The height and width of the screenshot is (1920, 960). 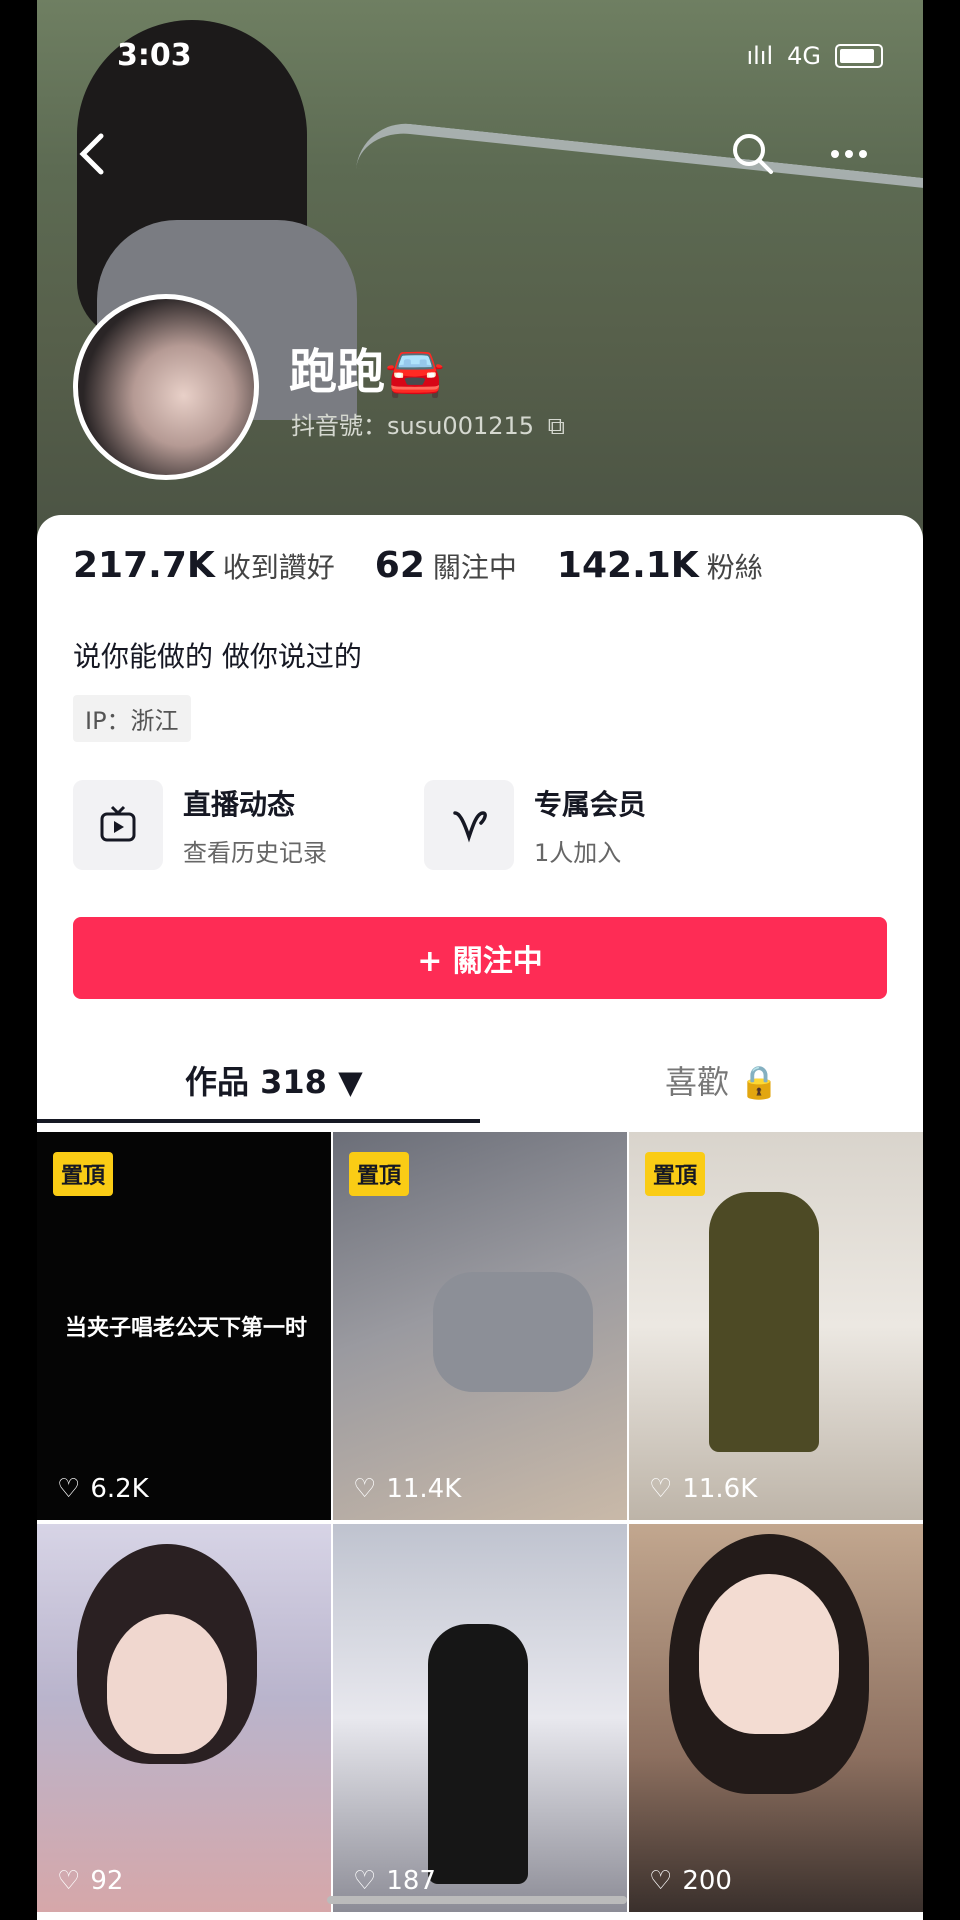 I want to click on search-button, so click(x=753, y=158).